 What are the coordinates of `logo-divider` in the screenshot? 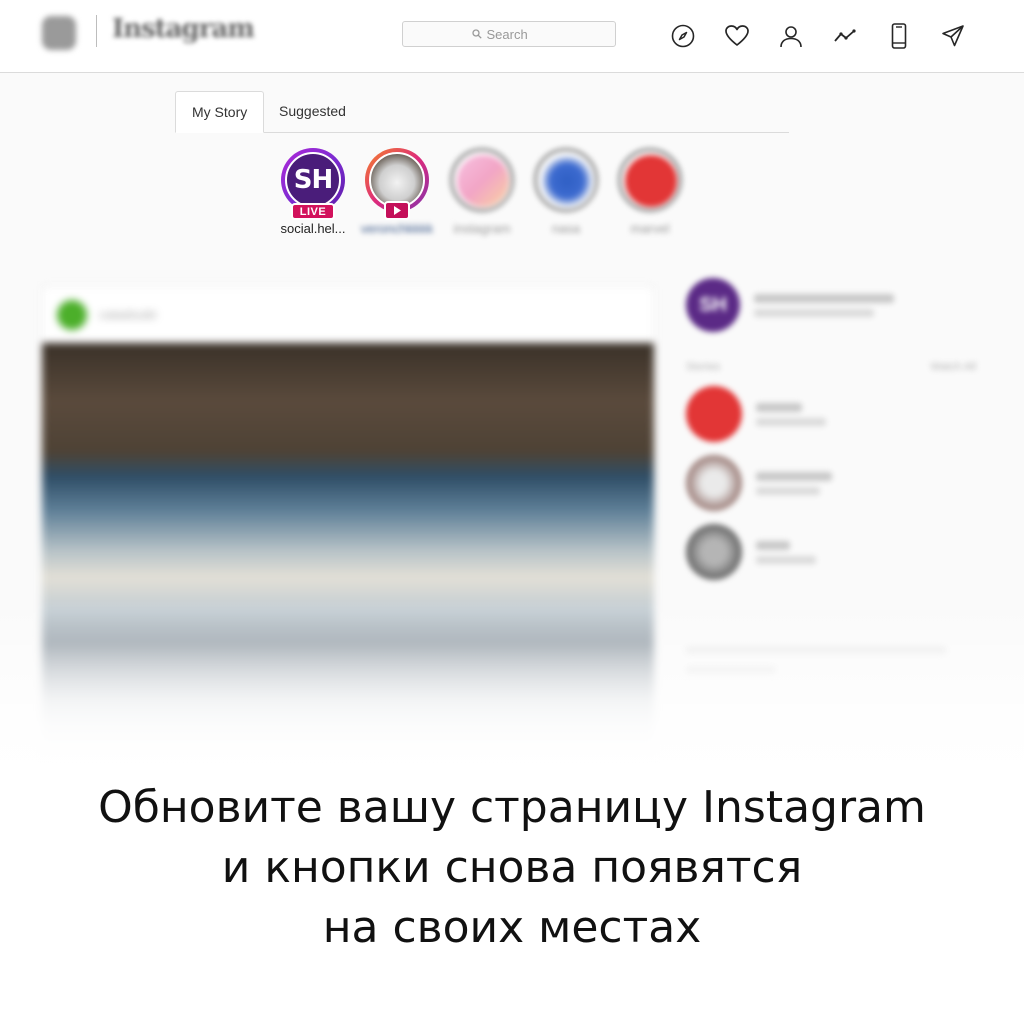 It's located at (96, 31).